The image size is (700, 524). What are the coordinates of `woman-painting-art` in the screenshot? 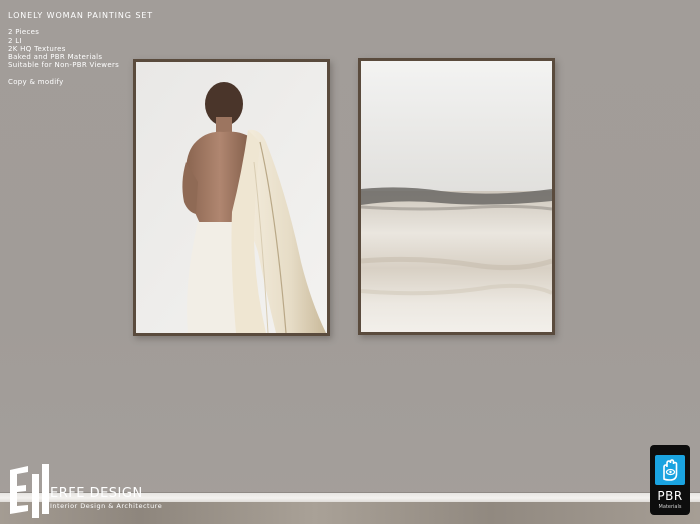 It's located at (231, 197).